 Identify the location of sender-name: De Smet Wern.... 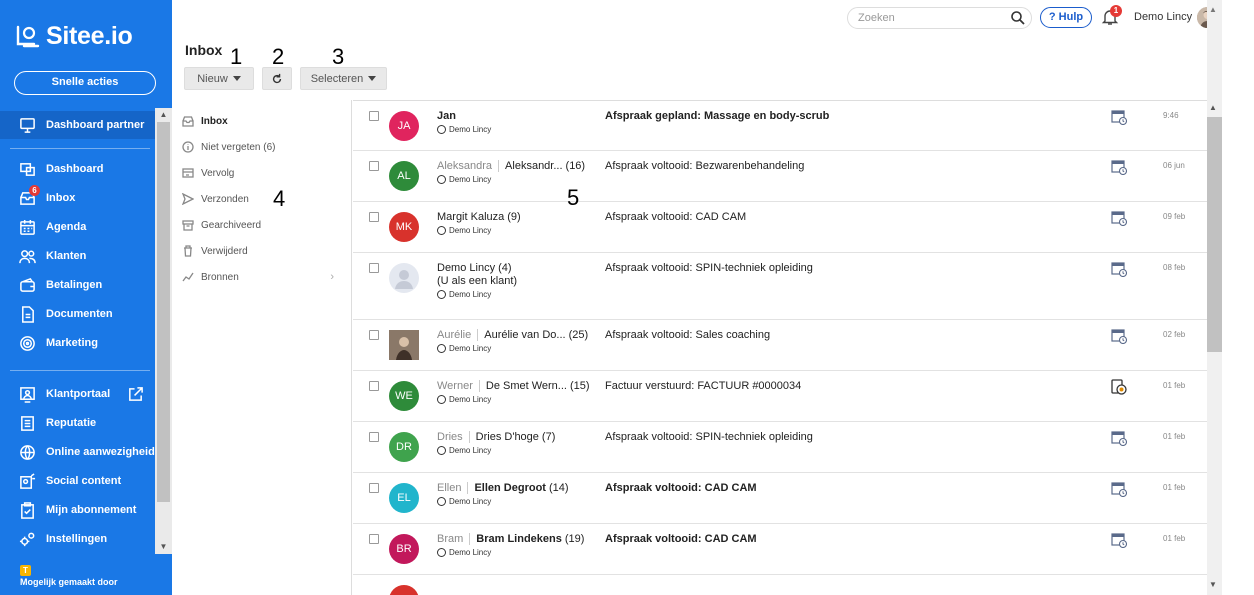
(526, 386).